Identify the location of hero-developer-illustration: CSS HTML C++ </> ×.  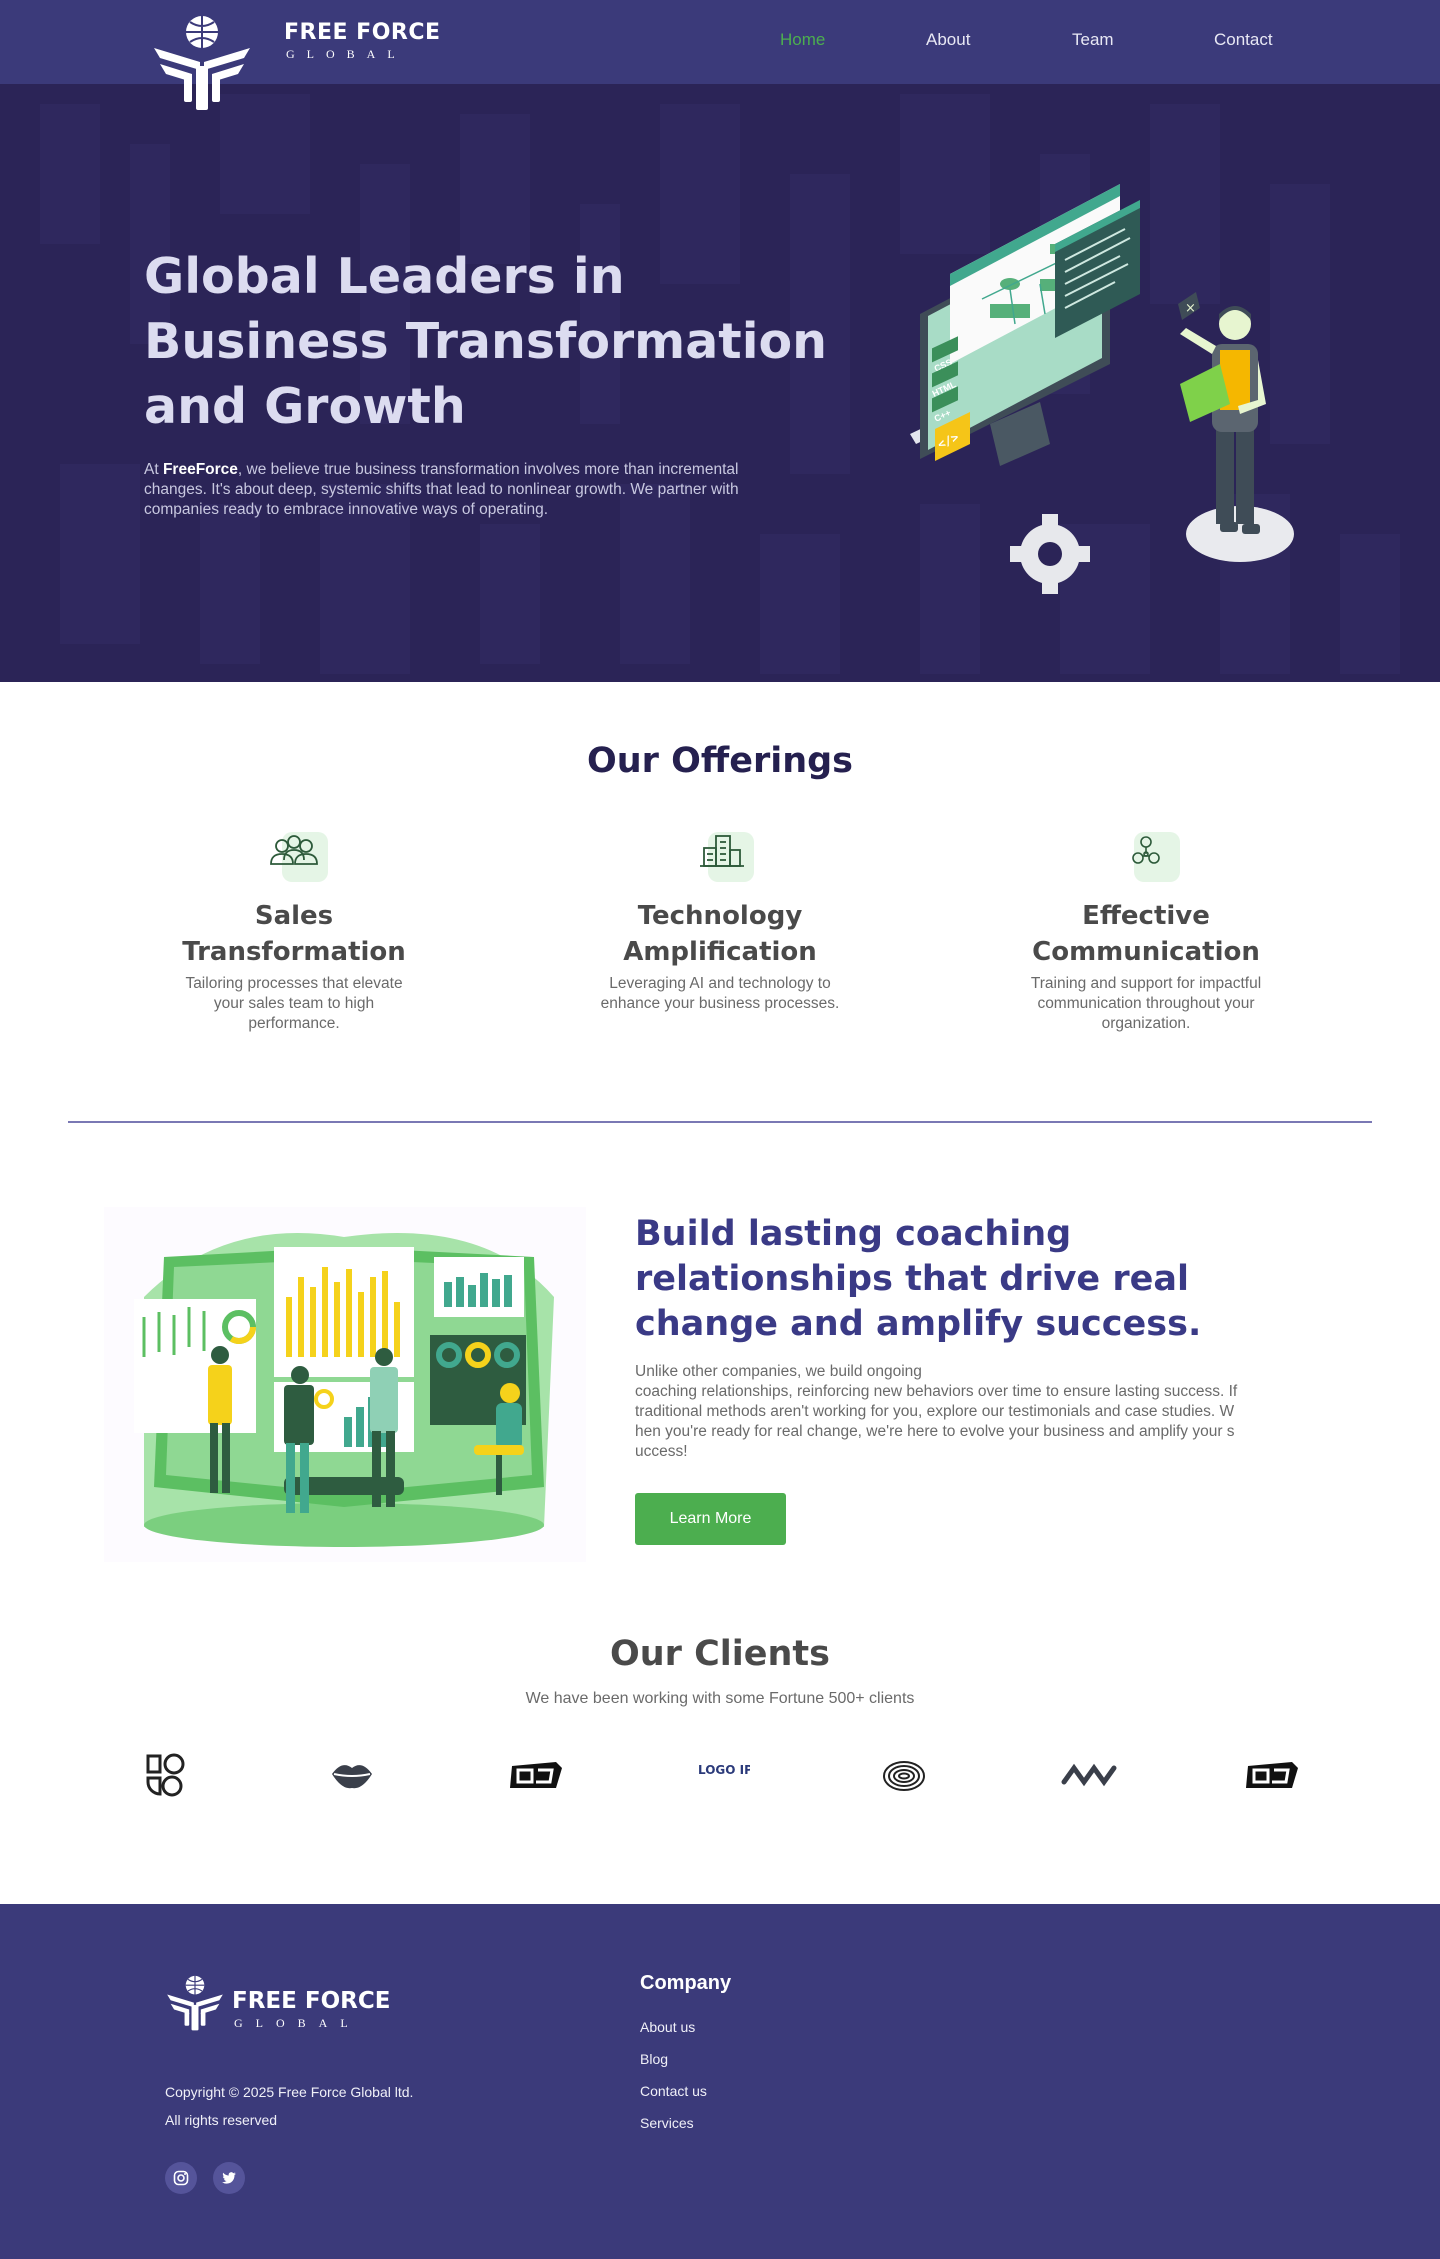
(1102, 389).